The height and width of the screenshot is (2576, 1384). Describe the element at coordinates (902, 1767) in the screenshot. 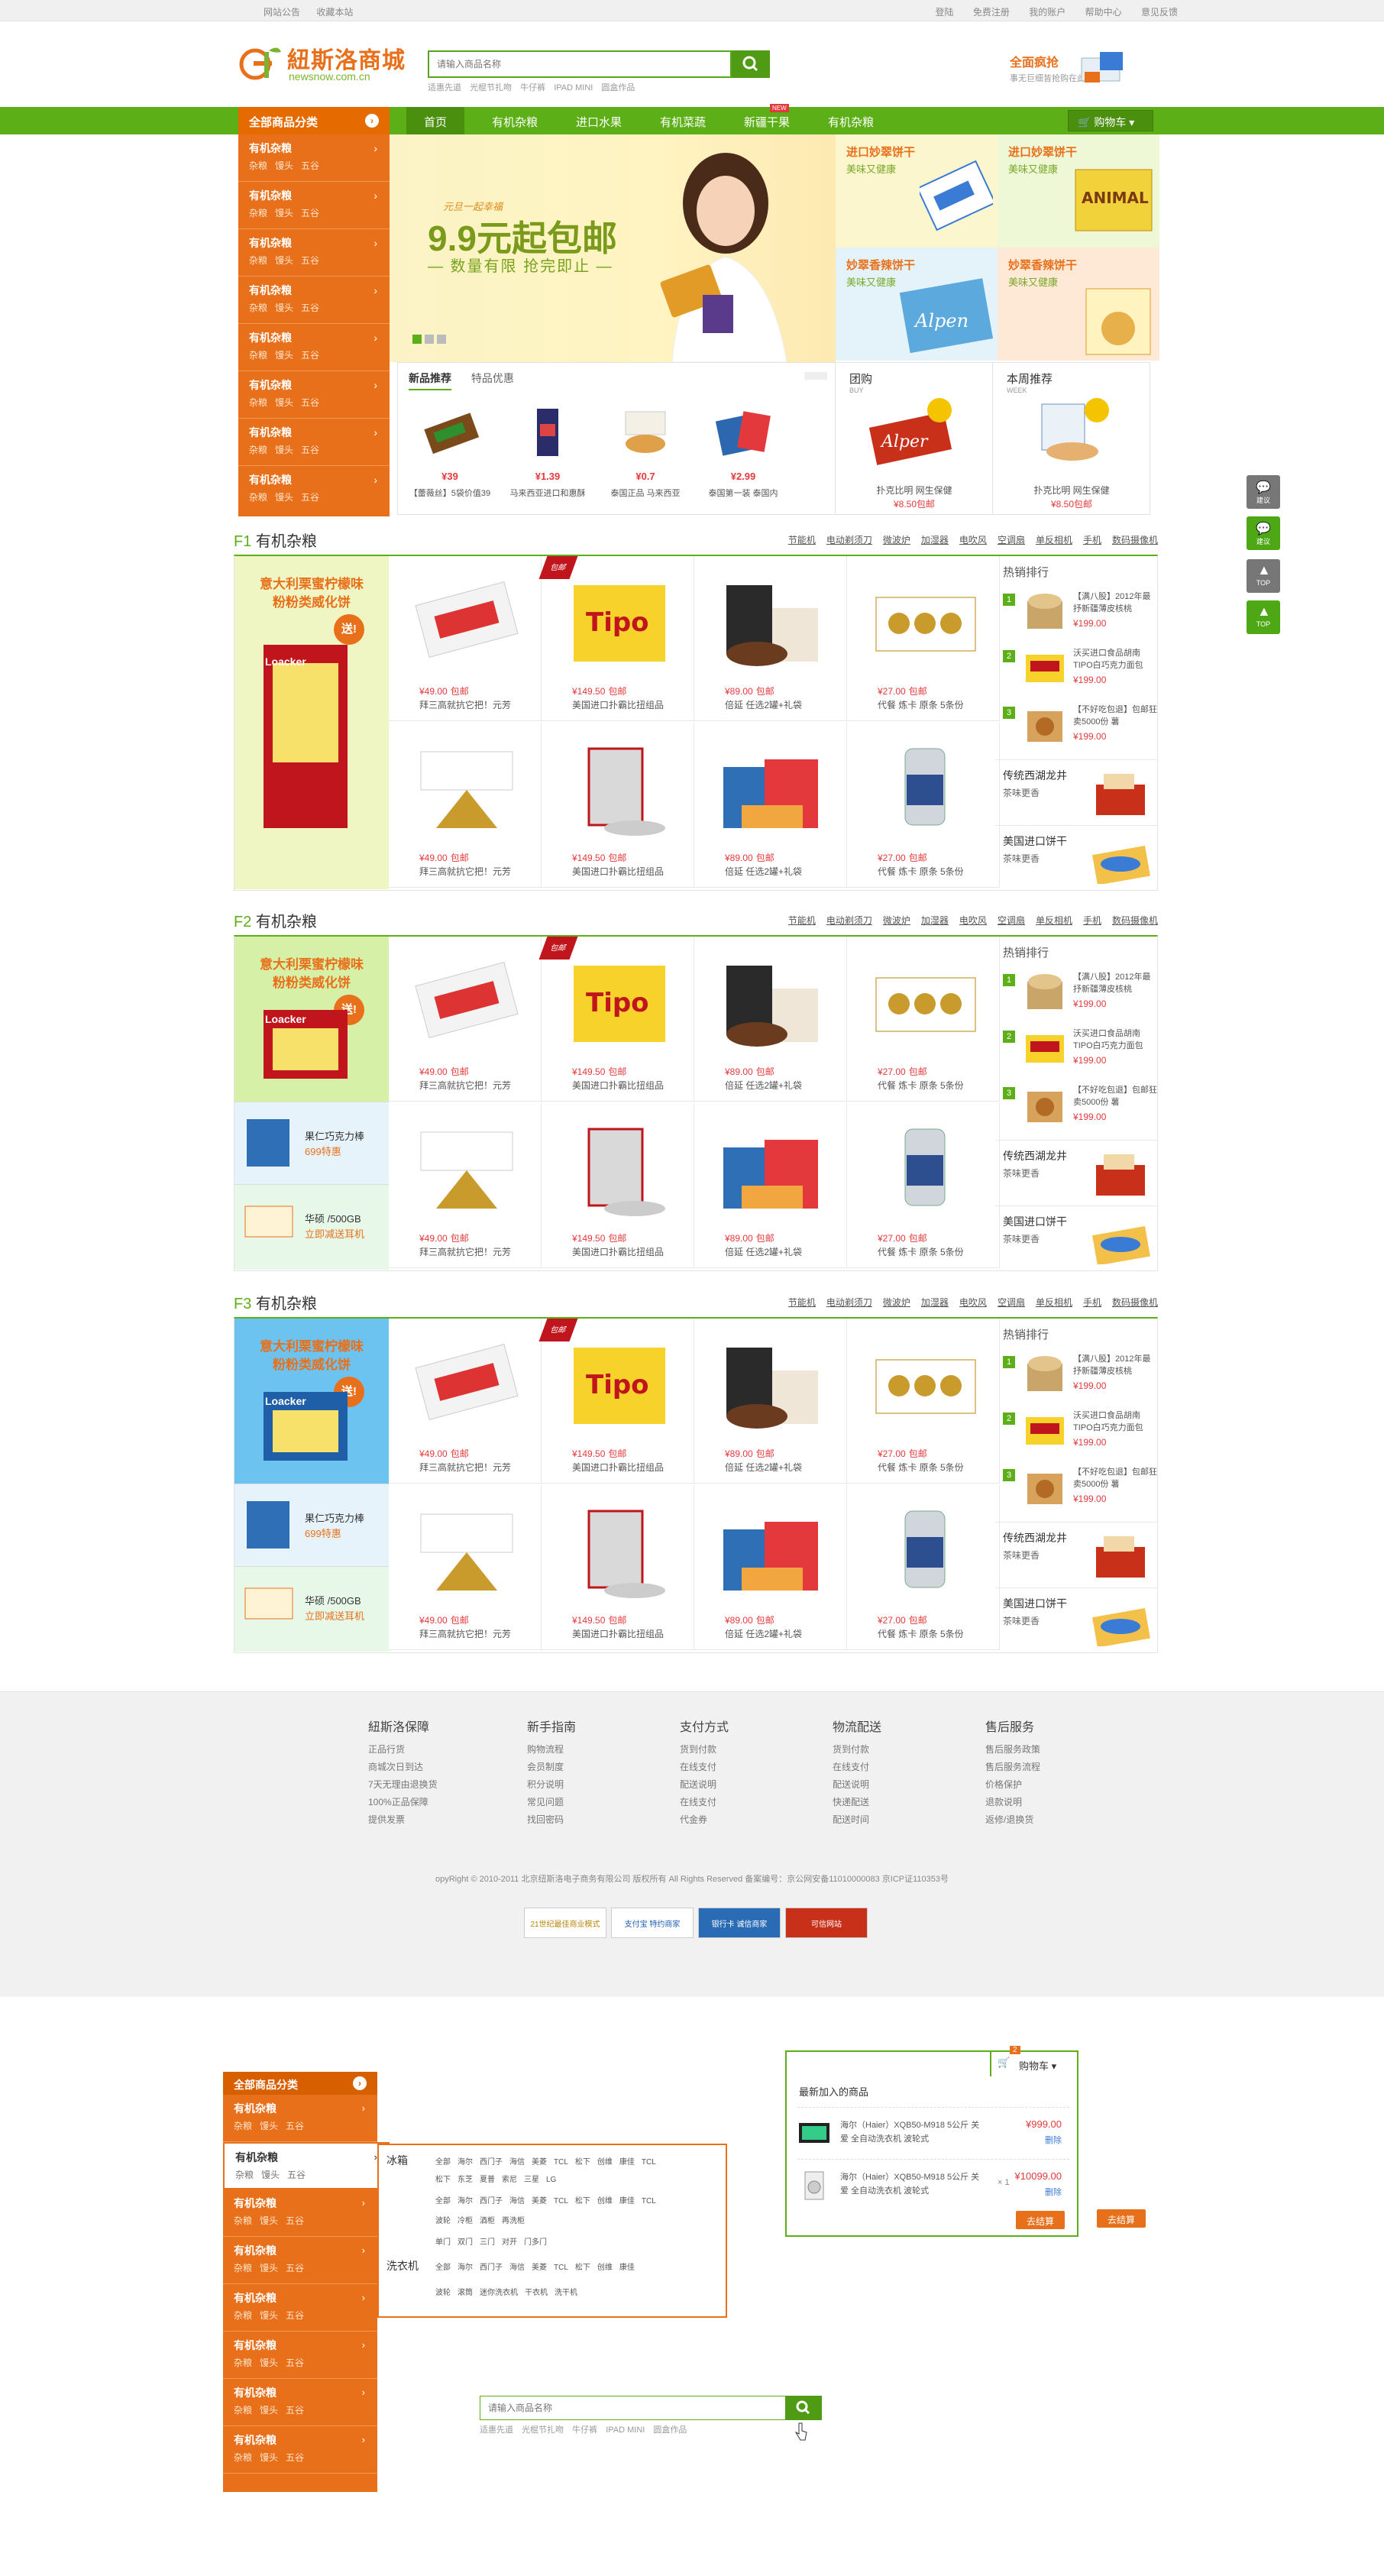

I see `footer-link: 在线支付` at that location.